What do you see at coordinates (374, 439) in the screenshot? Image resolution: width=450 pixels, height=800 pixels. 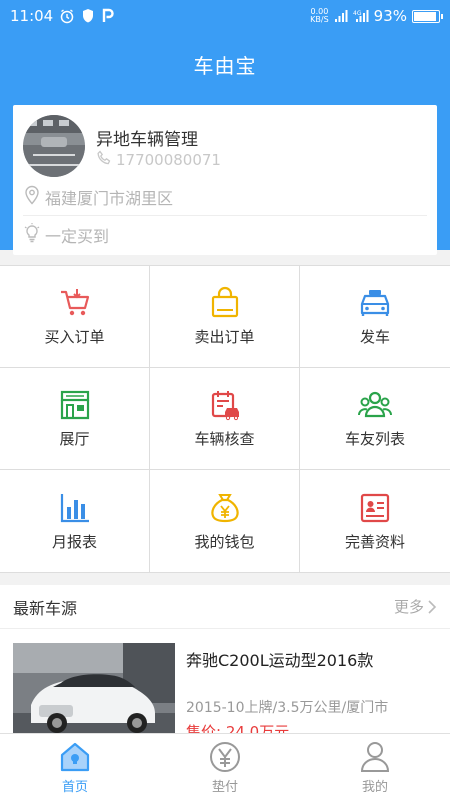 I see `grid-item-label: 车友列表` at bounding box center [374, 439].